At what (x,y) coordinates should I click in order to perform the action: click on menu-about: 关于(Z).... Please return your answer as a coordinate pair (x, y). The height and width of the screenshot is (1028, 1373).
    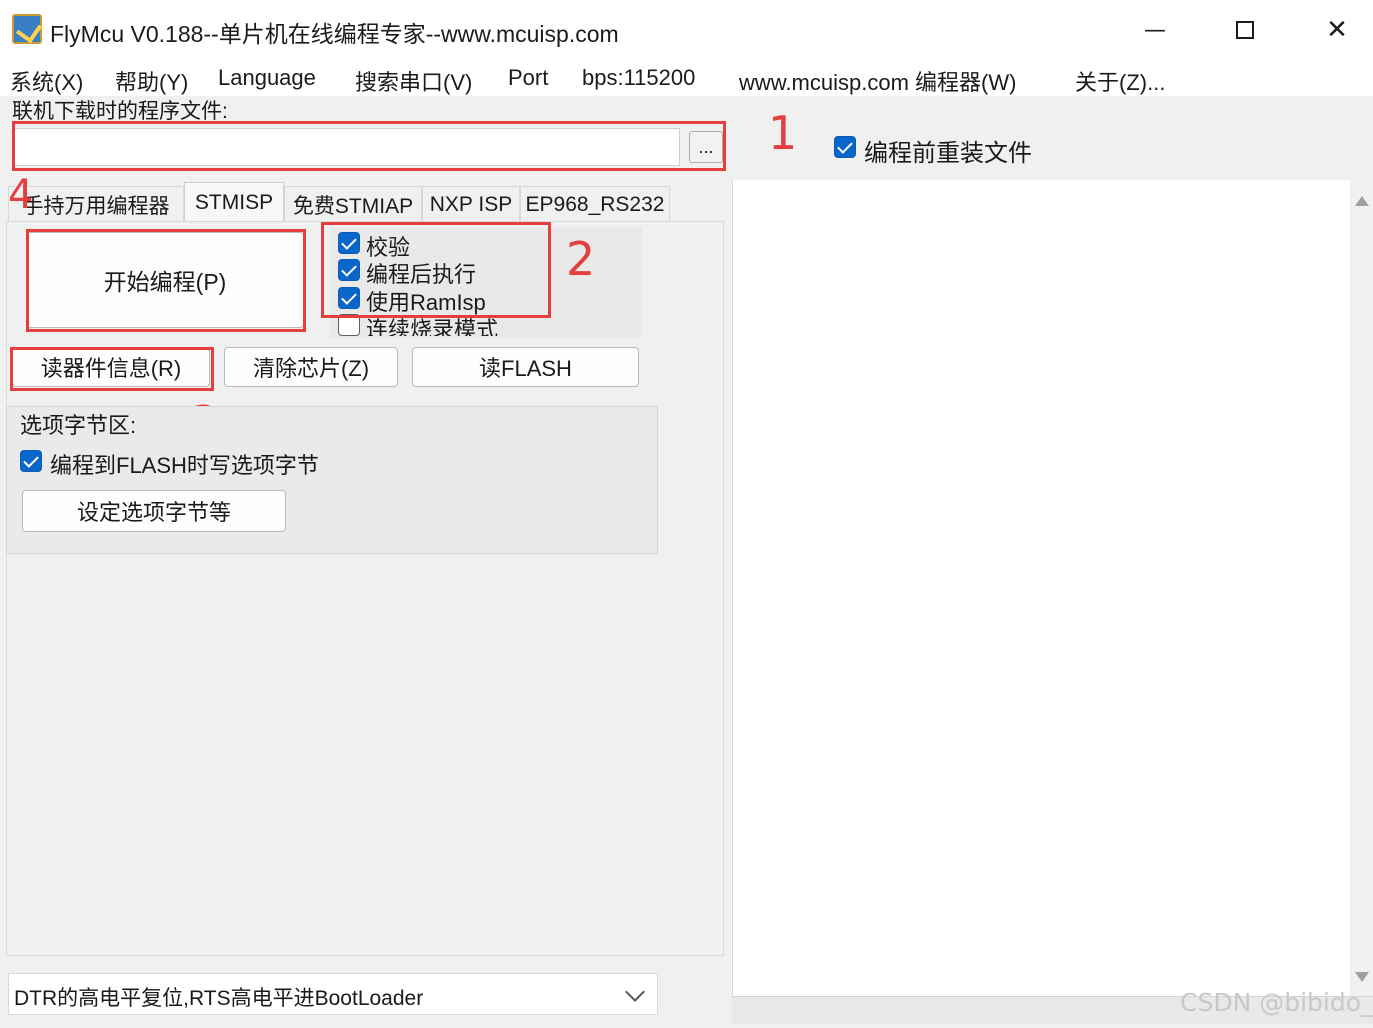
    Looking at the image, I should click on (1120, 81).